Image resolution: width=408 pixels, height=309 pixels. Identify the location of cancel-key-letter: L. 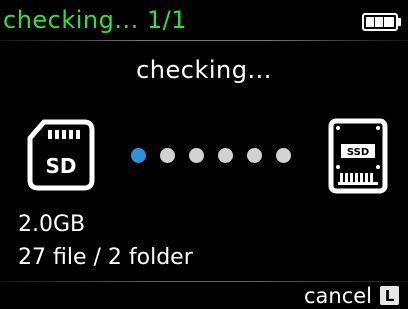
(390, 296).